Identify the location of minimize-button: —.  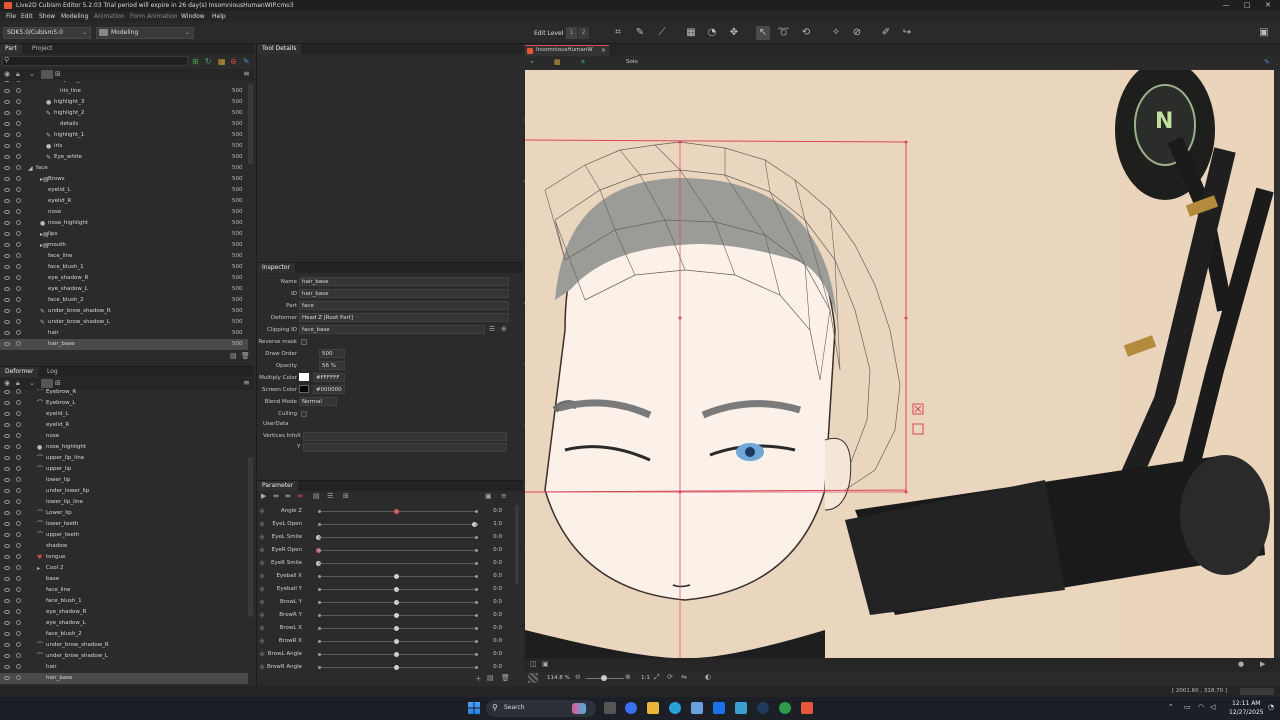
(1226, 5).